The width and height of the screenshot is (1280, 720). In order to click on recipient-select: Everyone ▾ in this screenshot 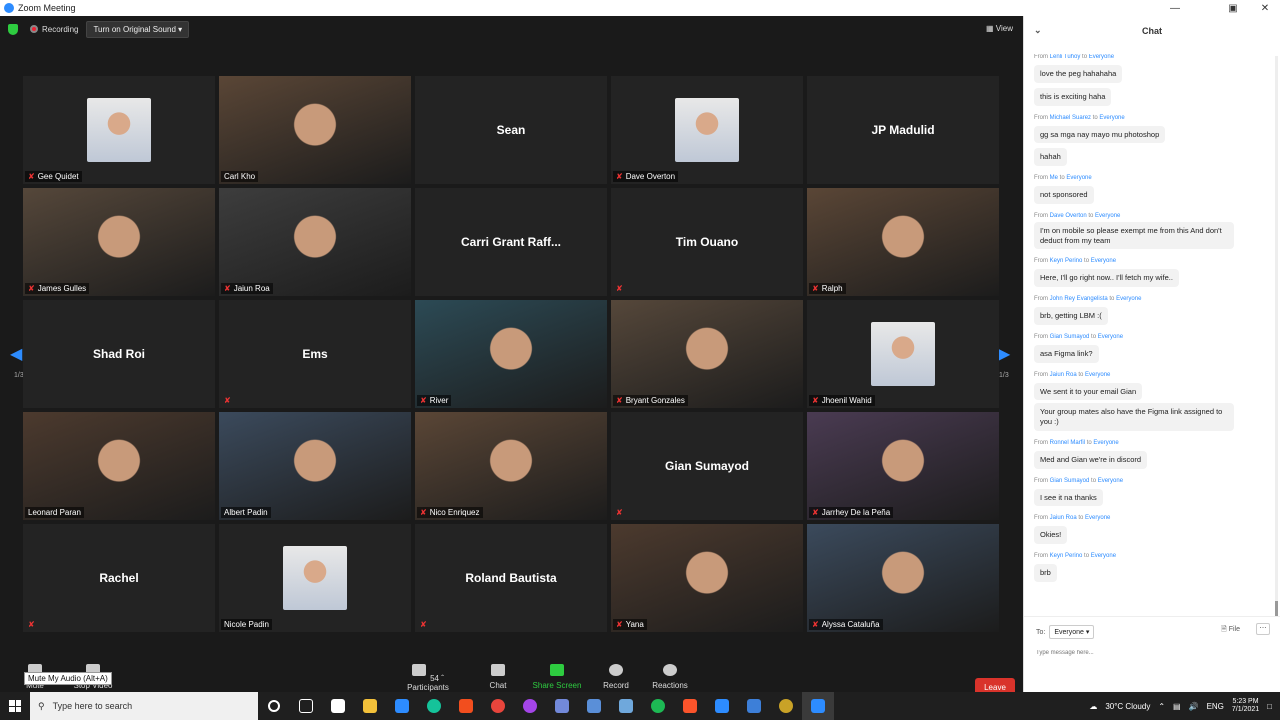, I will do `click(1072, 632)`.